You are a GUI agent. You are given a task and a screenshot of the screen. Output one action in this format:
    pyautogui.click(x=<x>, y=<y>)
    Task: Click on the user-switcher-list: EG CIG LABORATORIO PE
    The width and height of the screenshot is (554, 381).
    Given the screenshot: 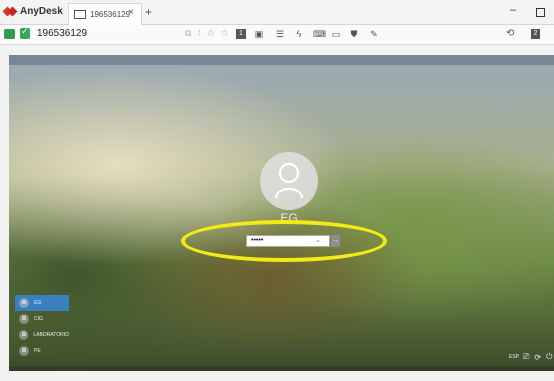 What is the action you would take?
    pyautogui.click(x=42, y=327)
    